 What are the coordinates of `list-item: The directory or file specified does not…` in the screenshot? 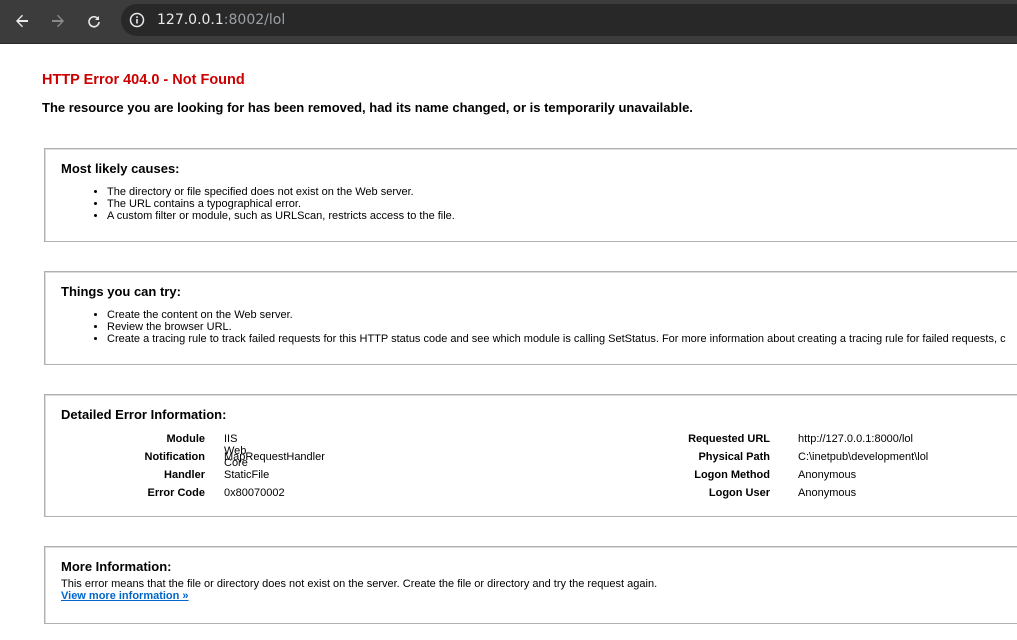 It's located at (281, 192).